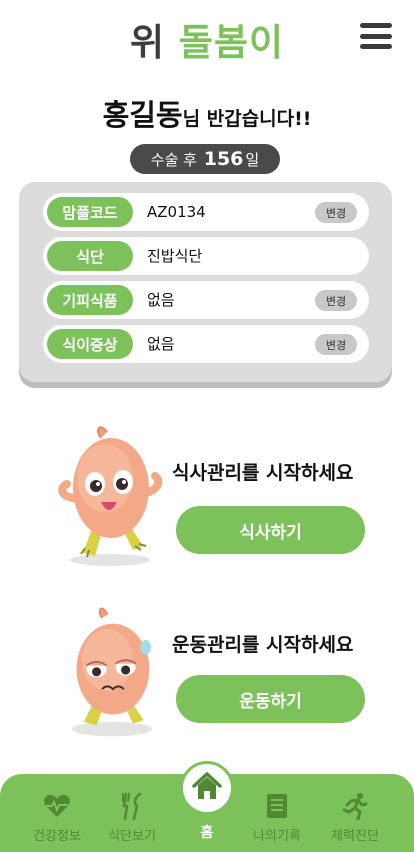 The image size is (414, 852). I want to click on info-row-symptom: 식이증상 없음 변경, so click(206, 344).